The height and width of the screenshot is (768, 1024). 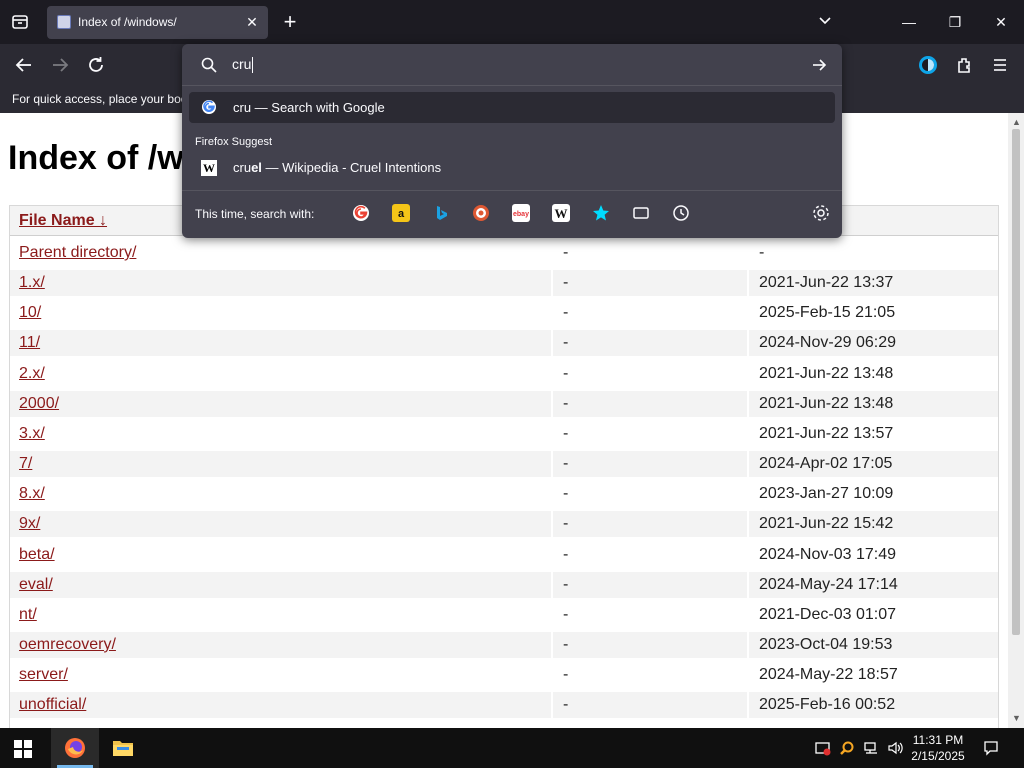 I want to click on date-value: 2021-Jun-22 15:42, so click(x=826, y=524).